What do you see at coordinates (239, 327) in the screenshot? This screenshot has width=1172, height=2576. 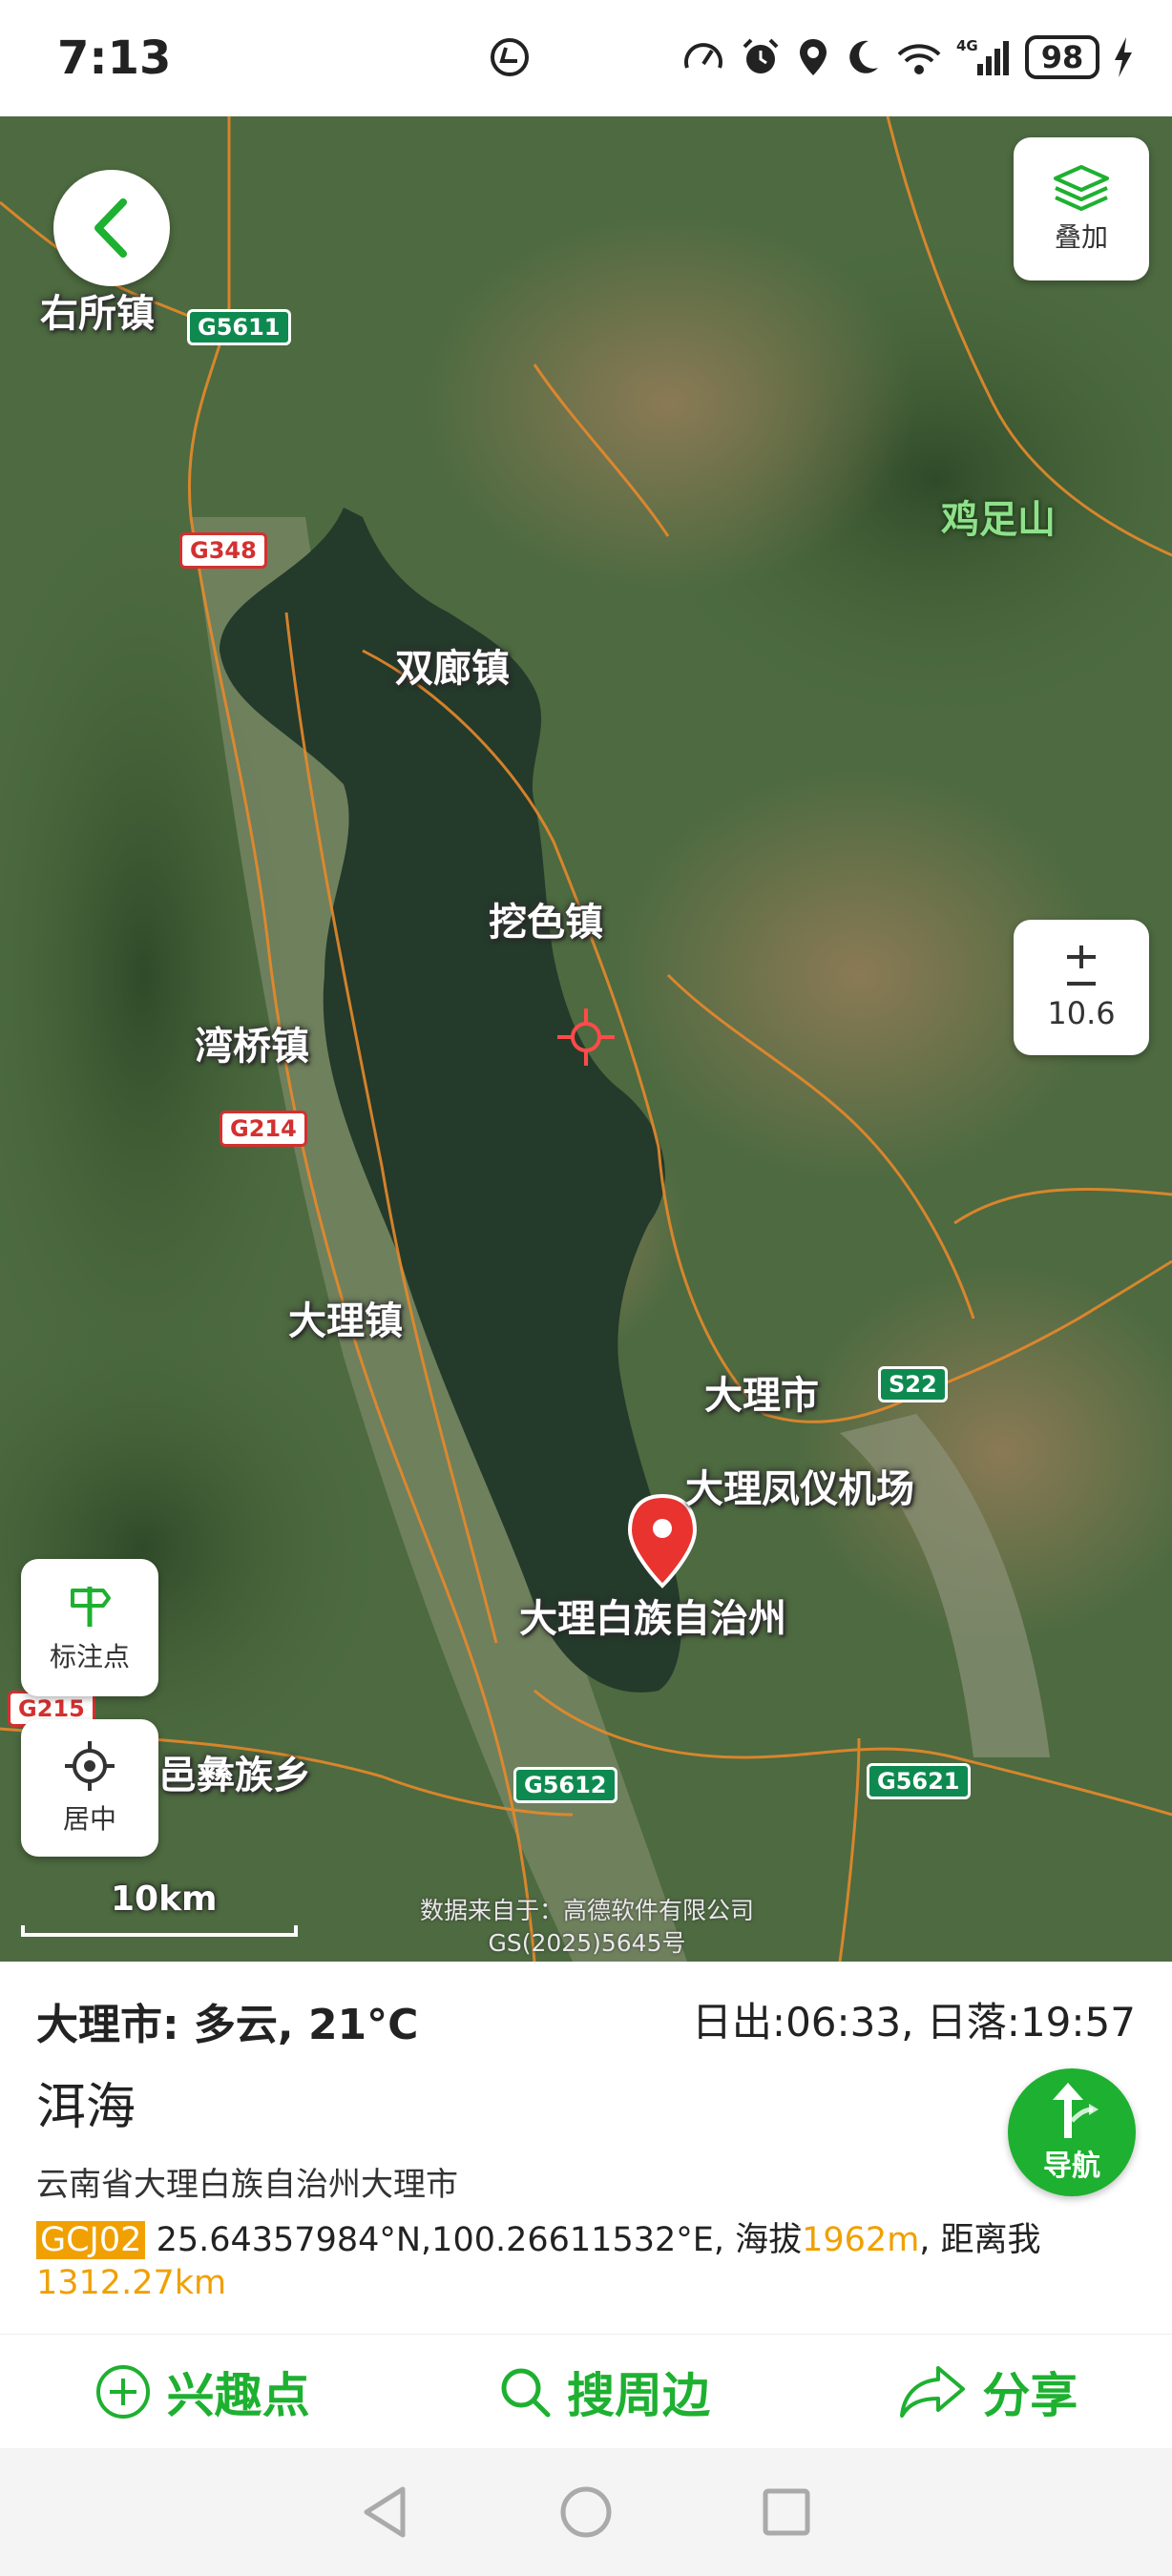 I see `road-shield-g5611: G5611` at bounding box center [239, 327].